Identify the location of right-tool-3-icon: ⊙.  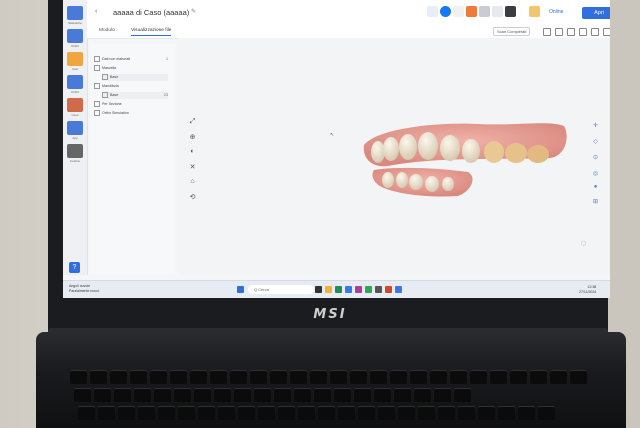
(595, 157).